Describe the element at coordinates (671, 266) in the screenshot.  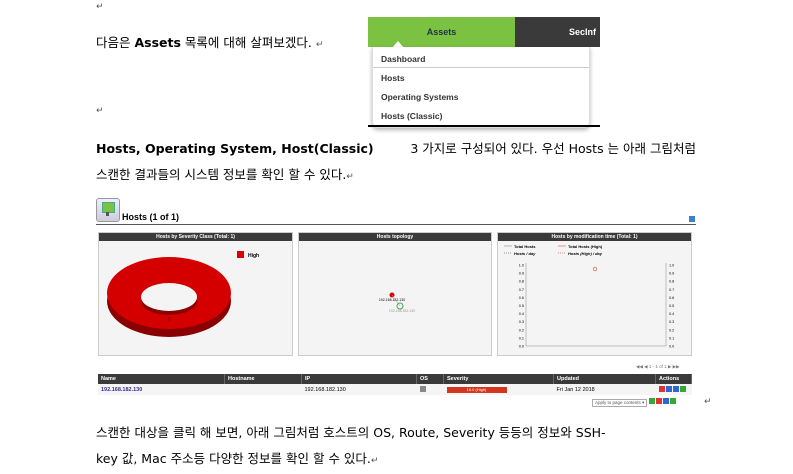
I see `y-tick-label-right: 1.0` at that location.